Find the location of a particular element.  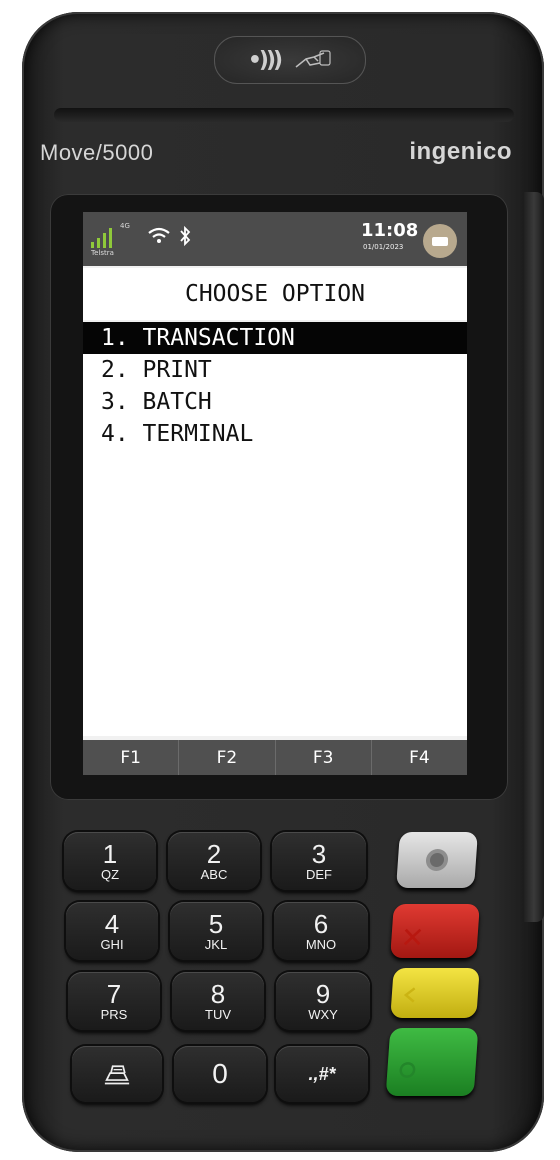

key-8-letters: TUV is located at coordinates (218, 1014).